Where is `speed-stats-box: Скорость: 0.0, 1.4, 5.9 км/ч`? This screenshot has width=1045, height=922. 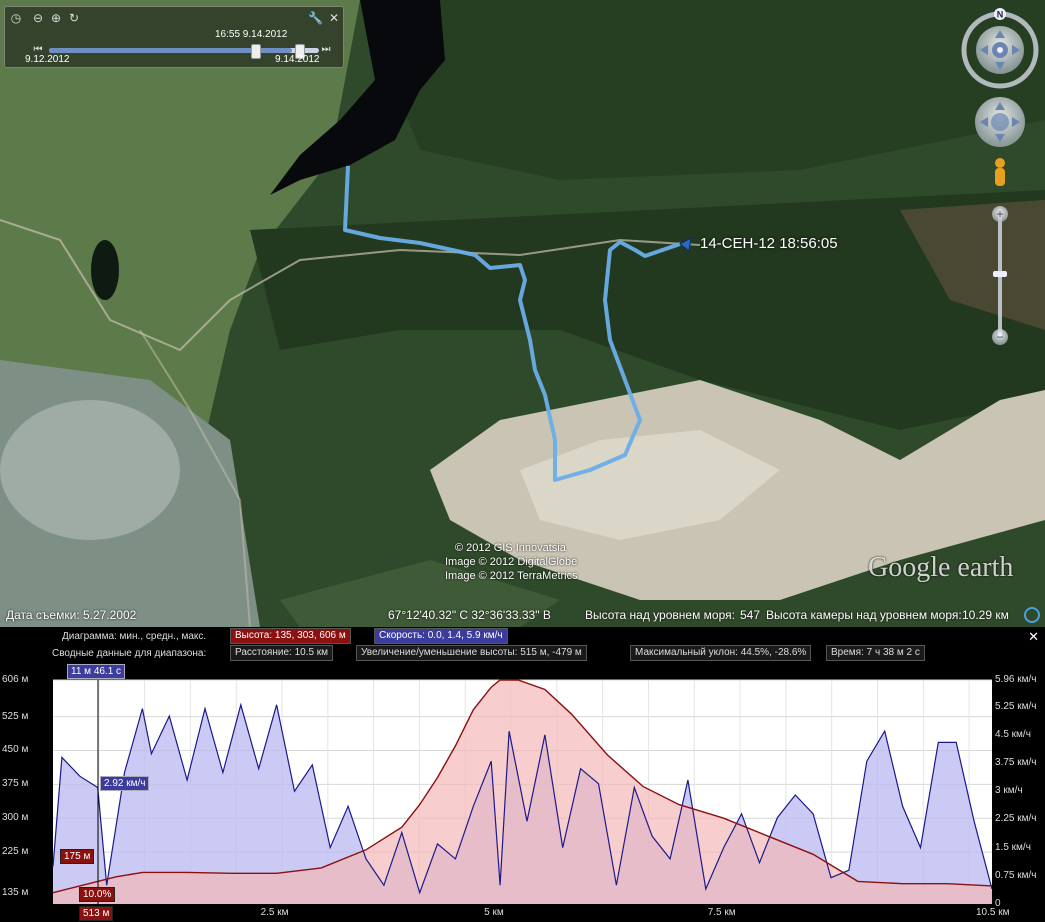
speed-stats-box: Скорость: 0.0, 1.4, 5.9 км/ч is located at coordinates (441, 636).